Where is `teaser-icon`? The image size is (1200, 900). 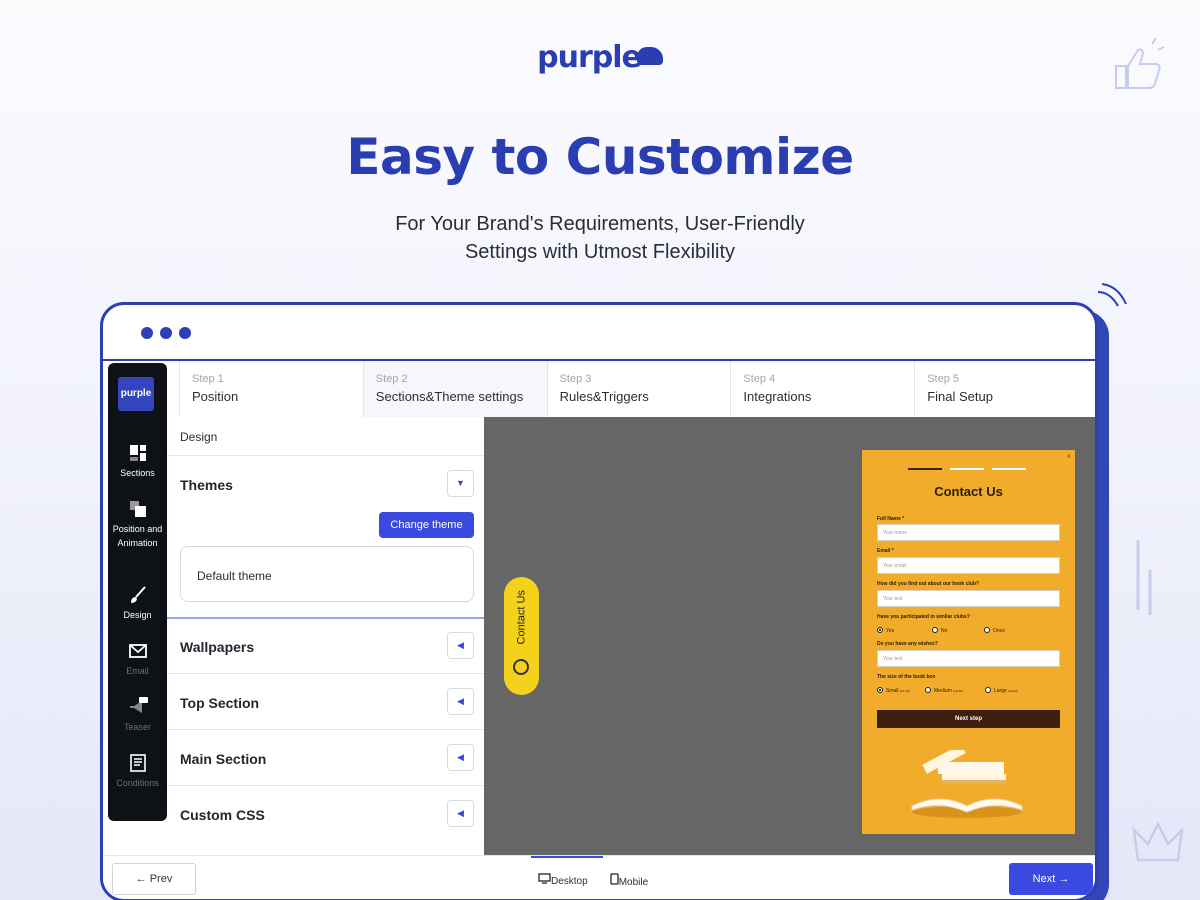 teaser-icon is located at coordinates (521, 667).